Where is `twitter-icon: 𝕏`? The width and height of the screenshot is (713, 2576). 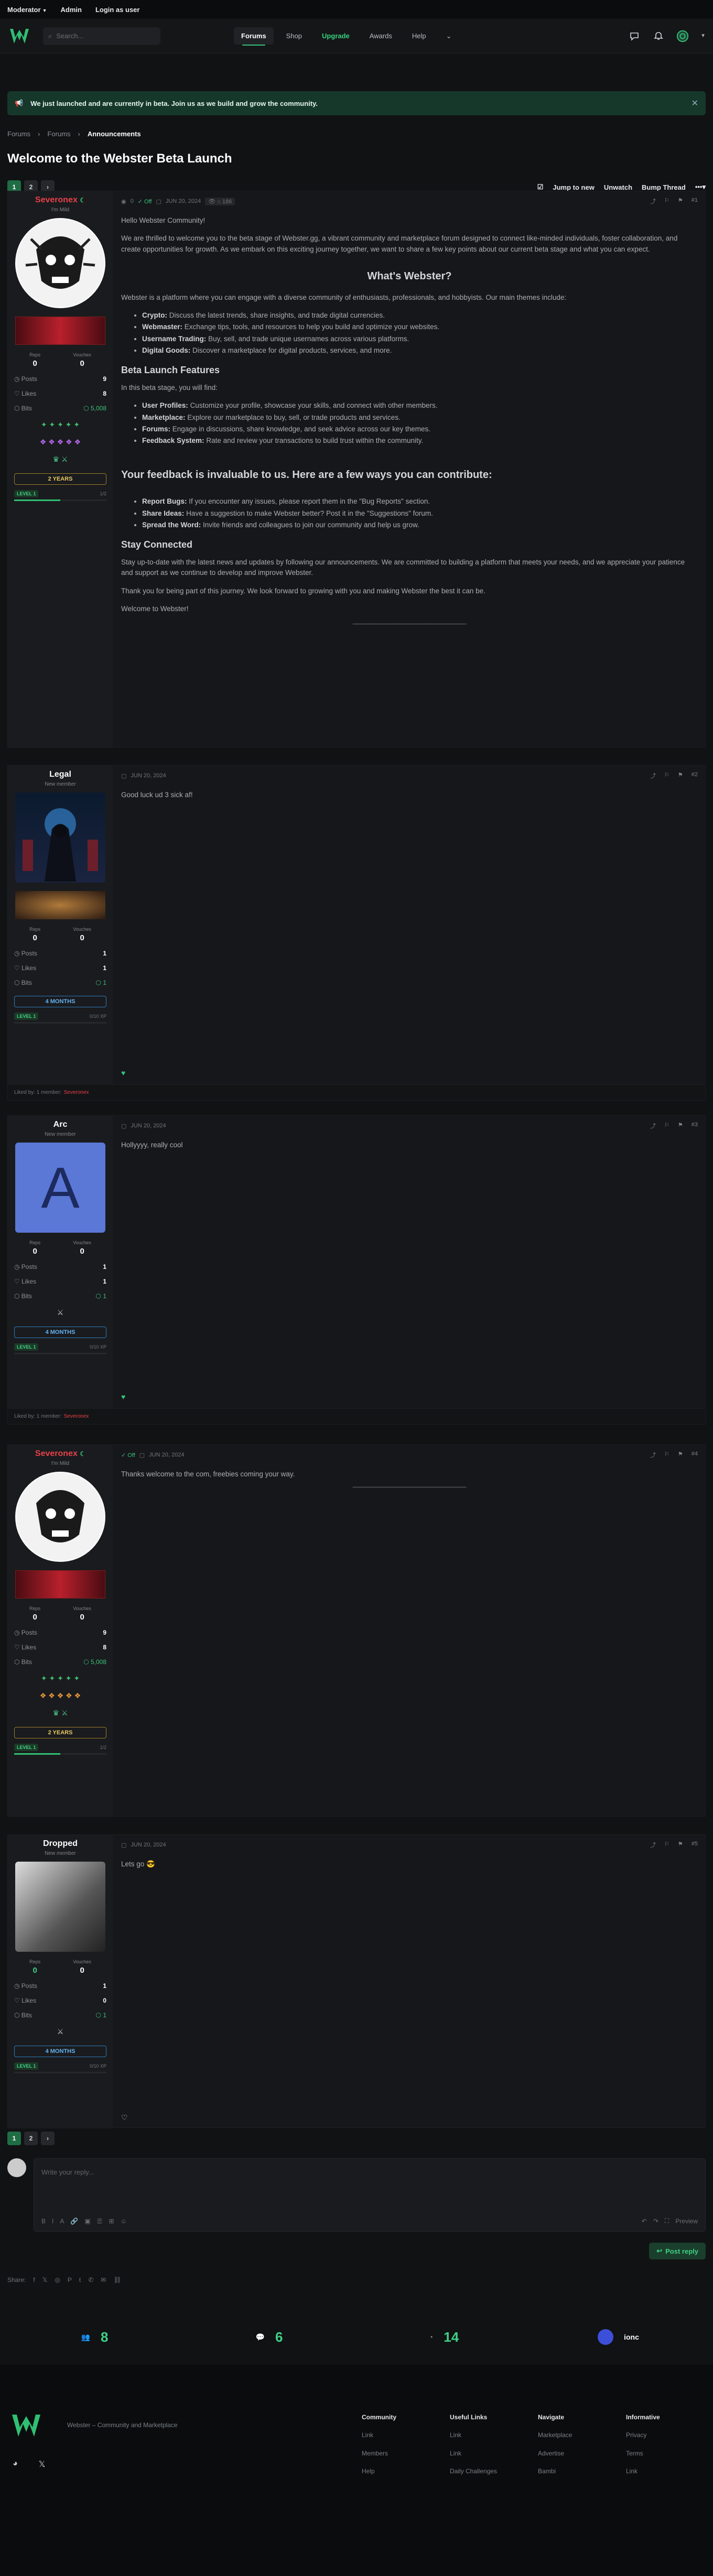
twitter-icon: 𝕏 is located at coordinates (45, 2280).